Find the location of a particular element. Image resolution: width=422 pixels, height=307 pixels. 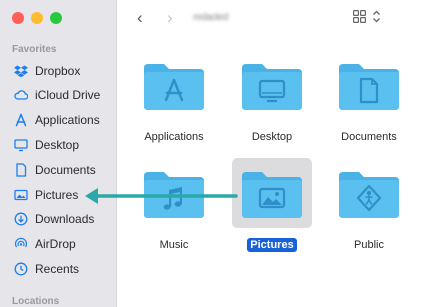

sidebar-item-recents: Recents is located at coordinates (46, 269).